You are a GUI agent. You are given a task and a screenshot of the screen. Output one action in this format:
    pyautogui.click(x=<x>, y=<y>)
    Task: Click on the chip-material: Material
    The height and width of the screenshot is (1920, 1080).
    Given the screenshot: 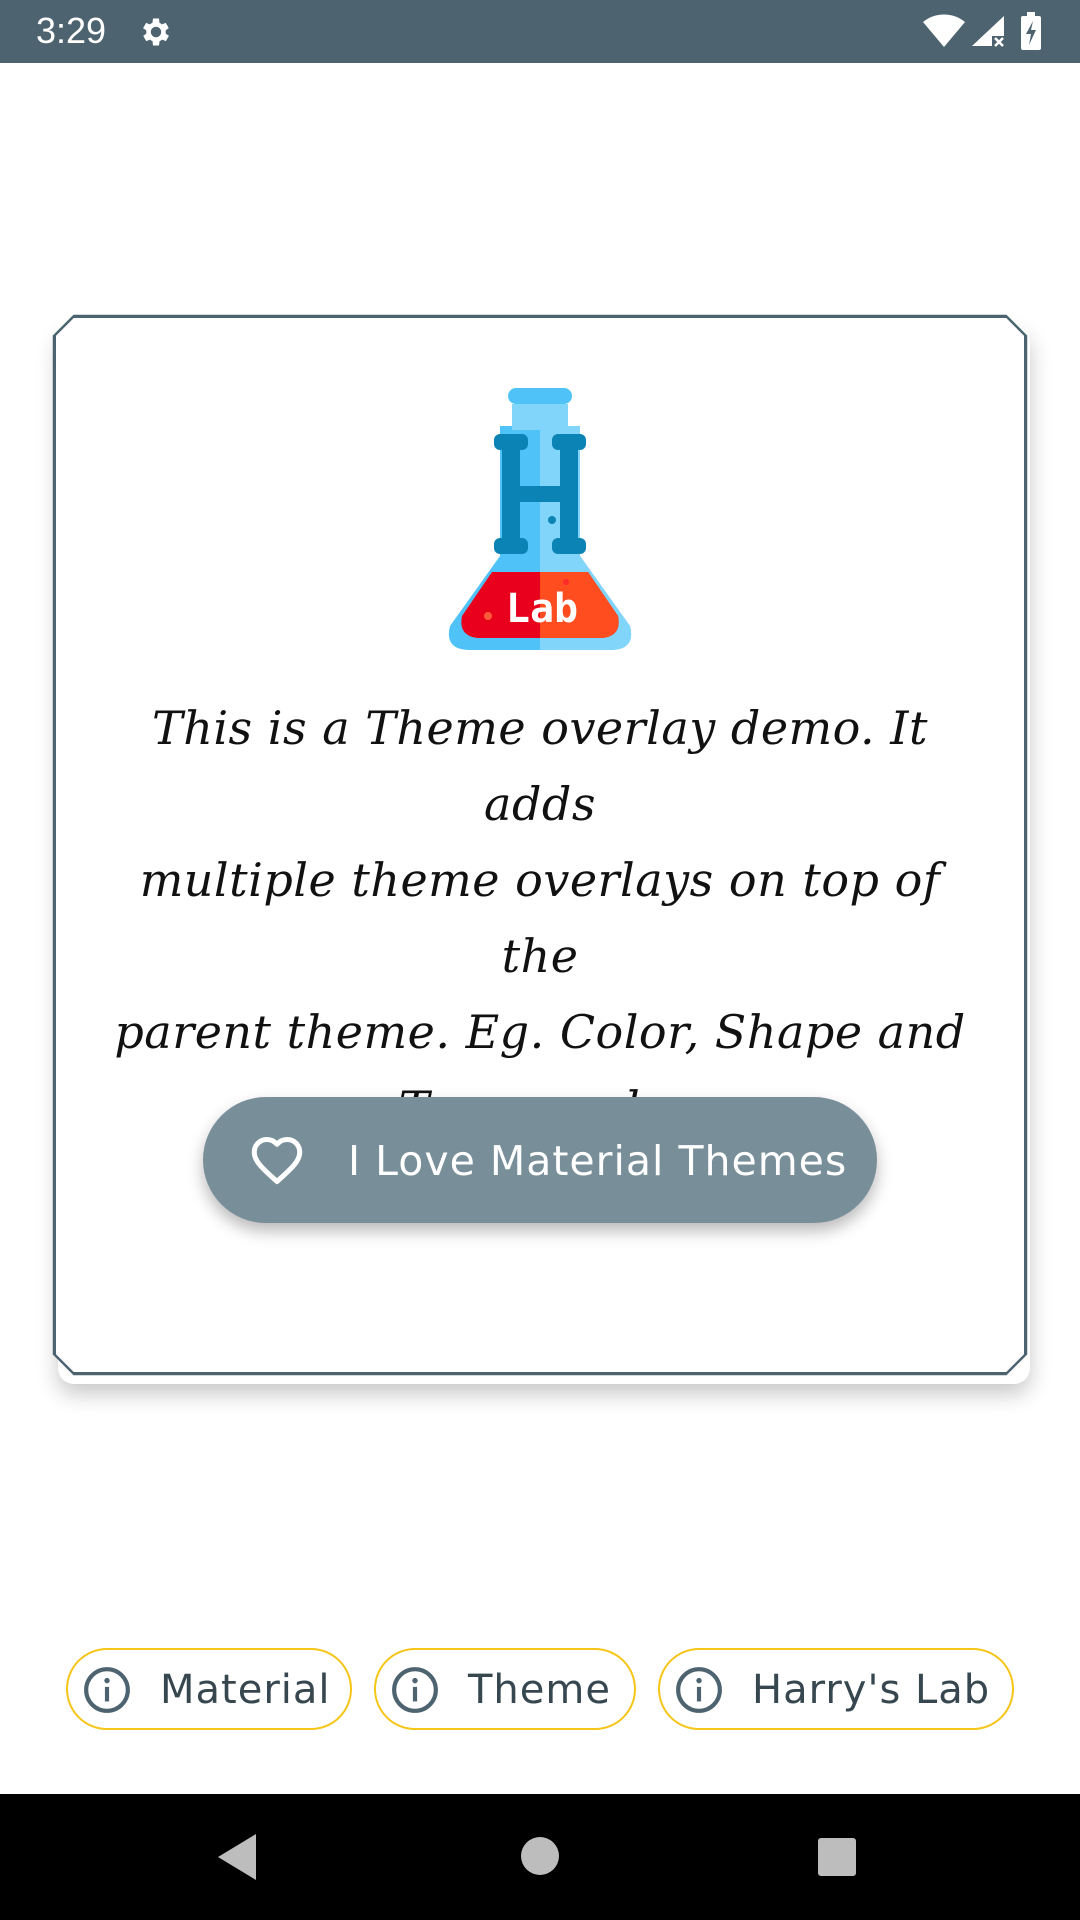 What is the action you would take?
    pyautogui.click(x=209, y=1689)
    